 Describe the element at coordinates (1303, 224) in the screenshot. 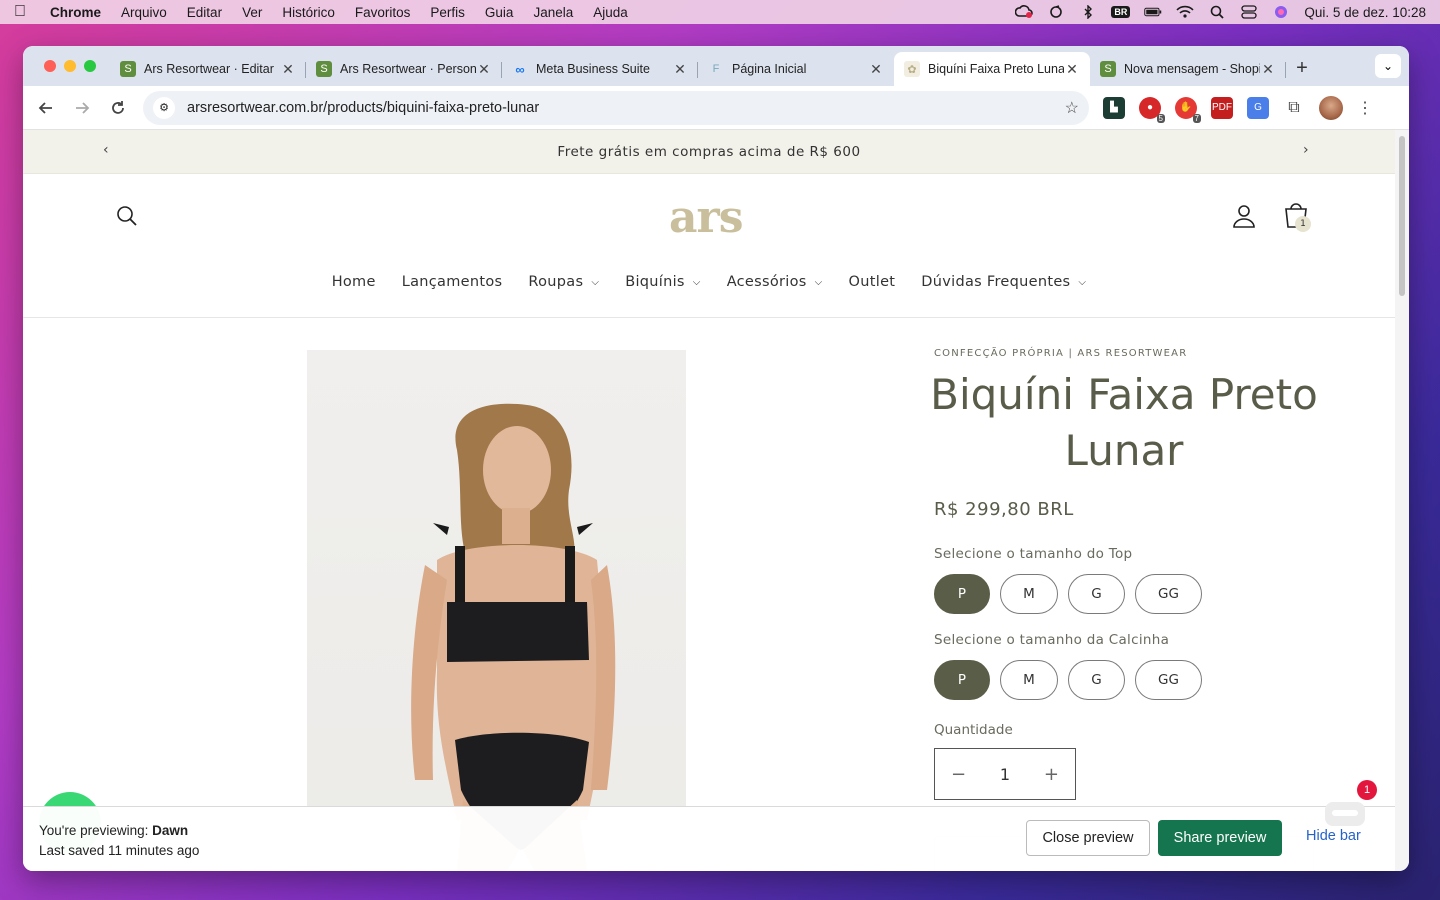

I see `cart-count-badge: 1` at that location.